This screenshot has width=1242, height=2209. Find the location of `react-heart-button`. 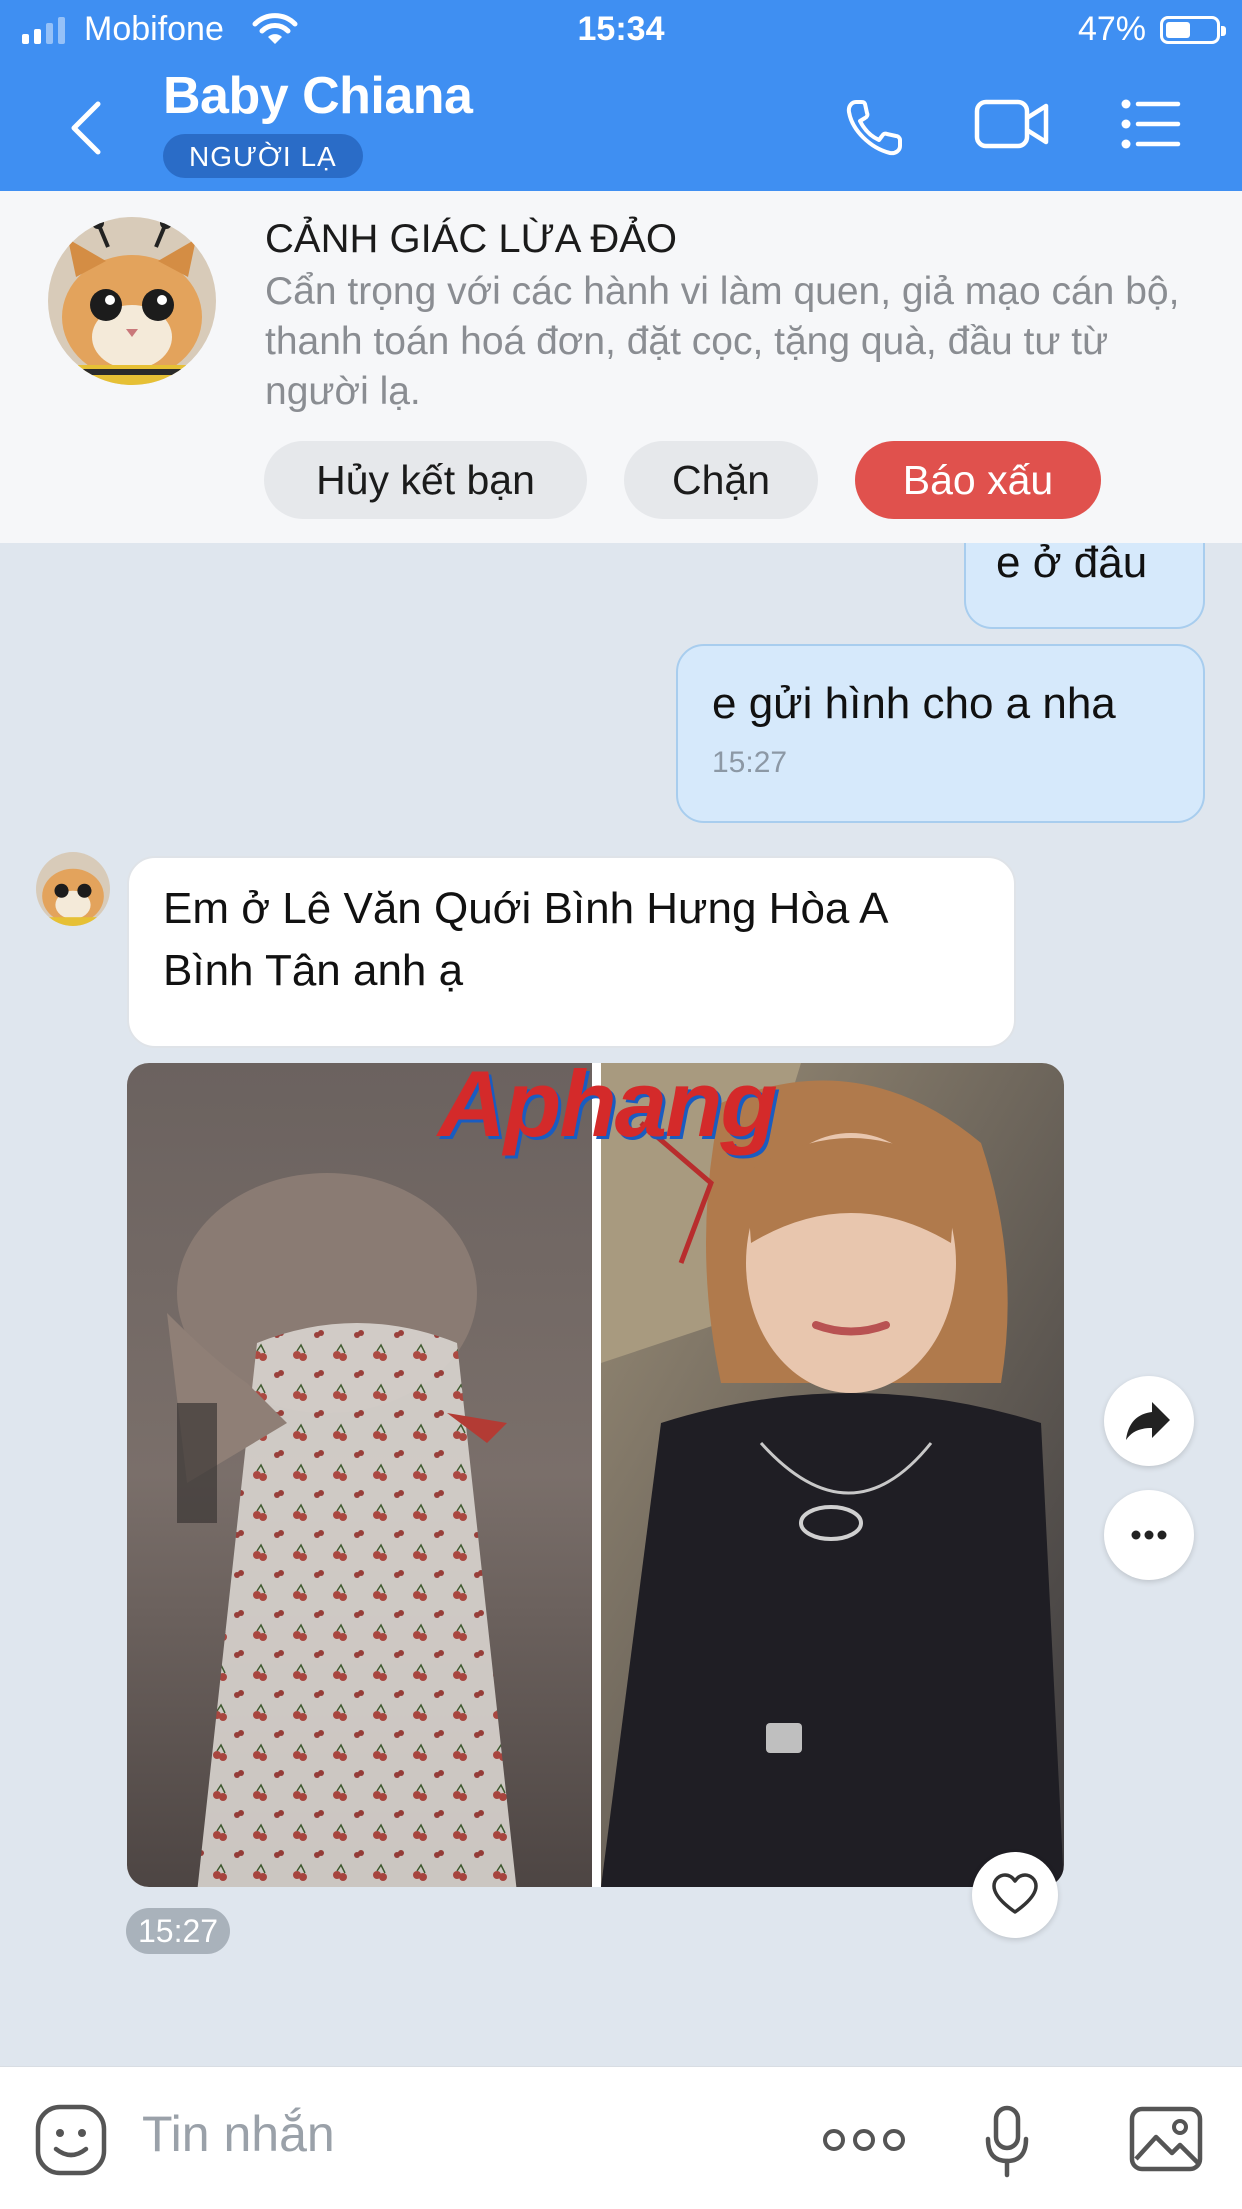

react-heart-button is located at coordinates (1015, 1895).